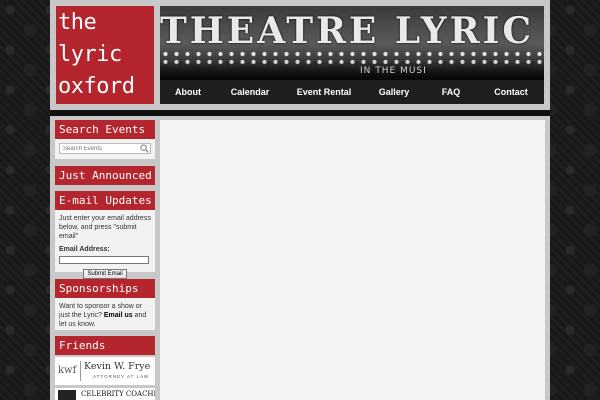 The width and height of the screenshot is (600, 400). Describe the element at coordinates (393, 71) in the screenshot. I see `banner-sub-text: IN THE MUSI` at that location.